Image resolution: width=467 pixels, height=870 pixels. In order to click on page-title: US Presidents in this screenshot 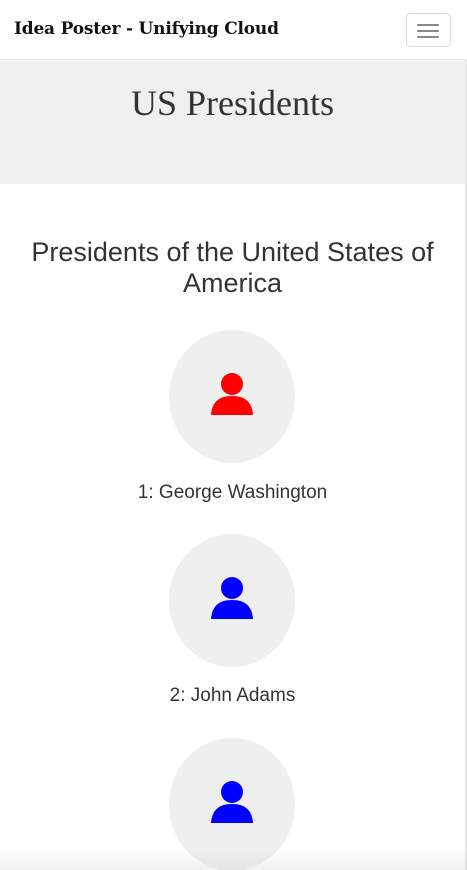, I will do `click(232, 103)`.